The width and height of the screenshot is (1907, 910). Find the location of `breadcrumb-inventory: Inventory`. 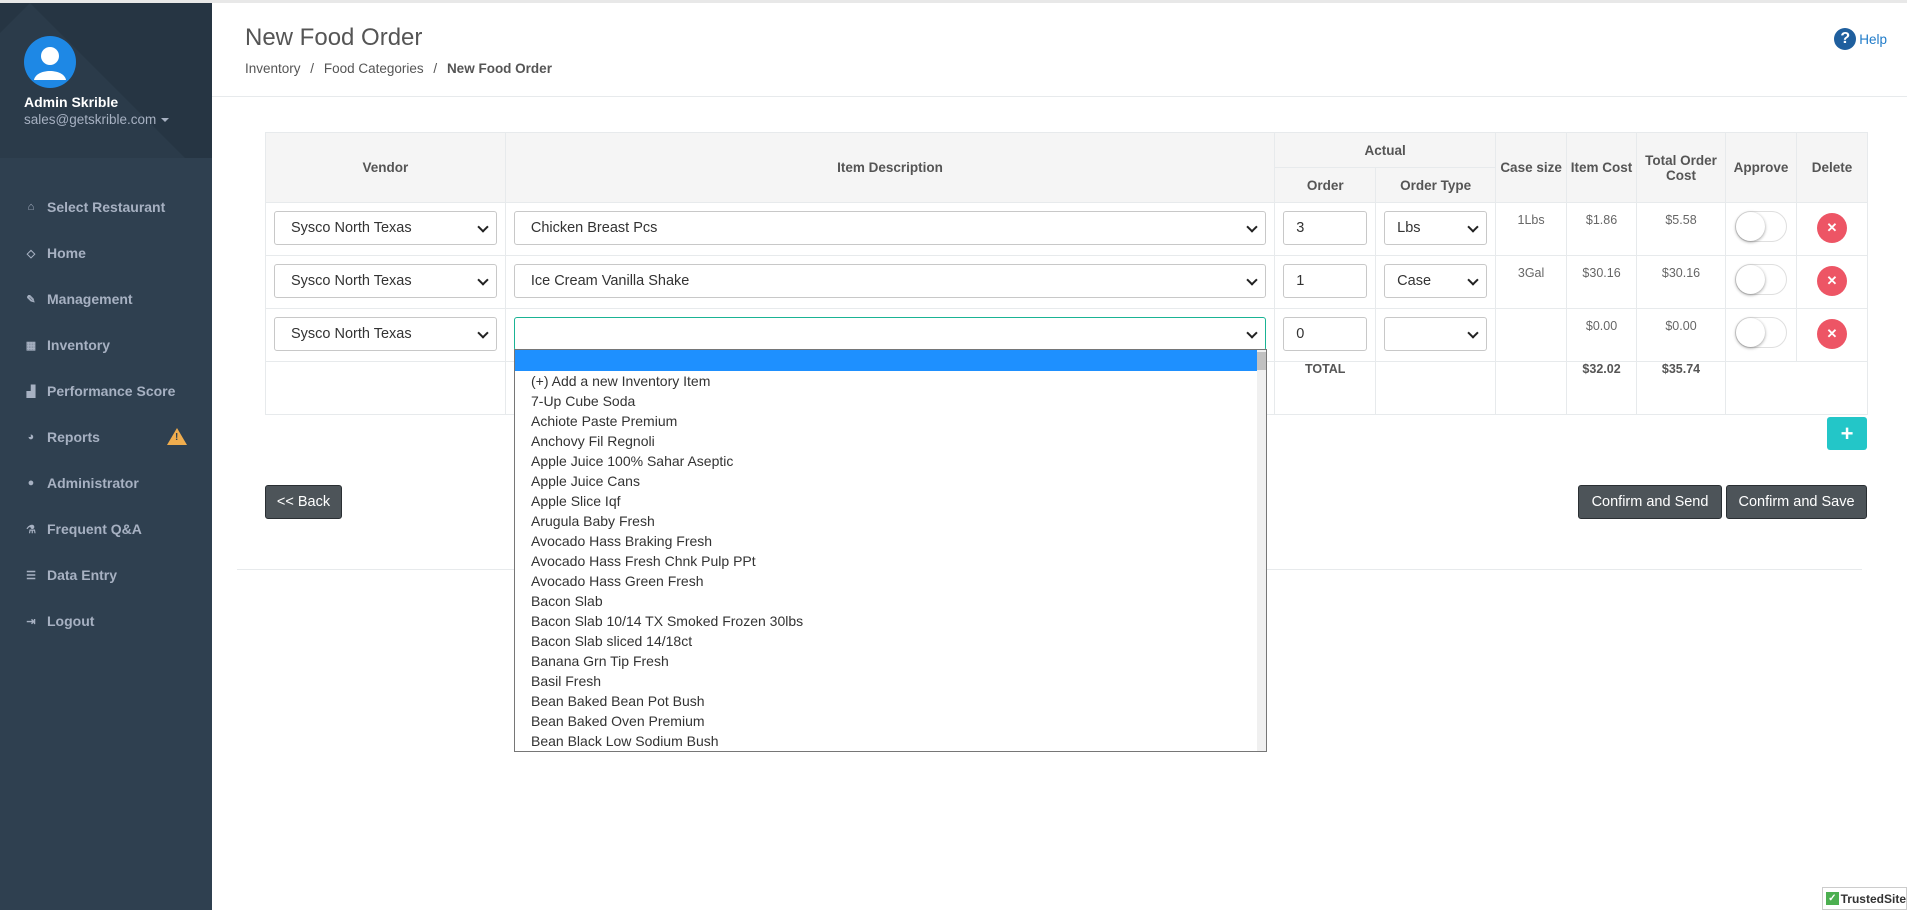

breadcrumb-inventory: Inventory is located at coordinates (273, 68).